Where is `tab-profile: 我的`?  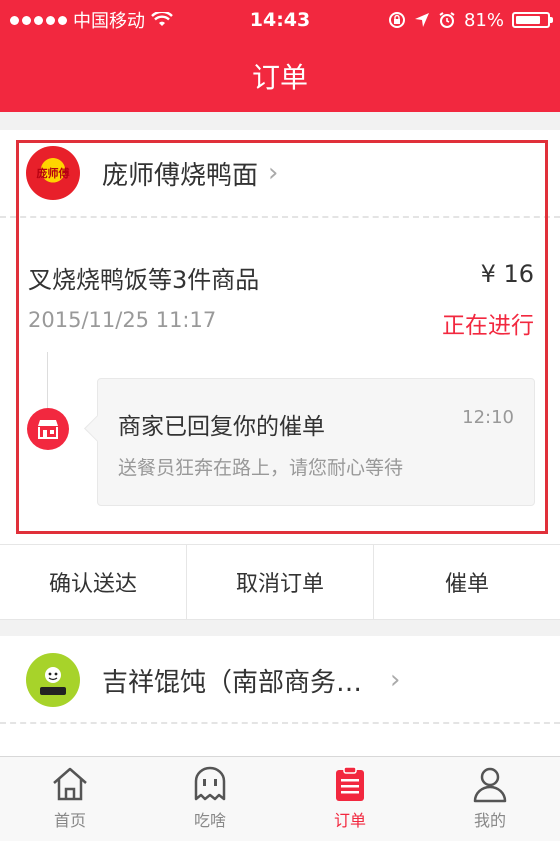
tab-profile: 我的 is located at coordinates (490, 799).